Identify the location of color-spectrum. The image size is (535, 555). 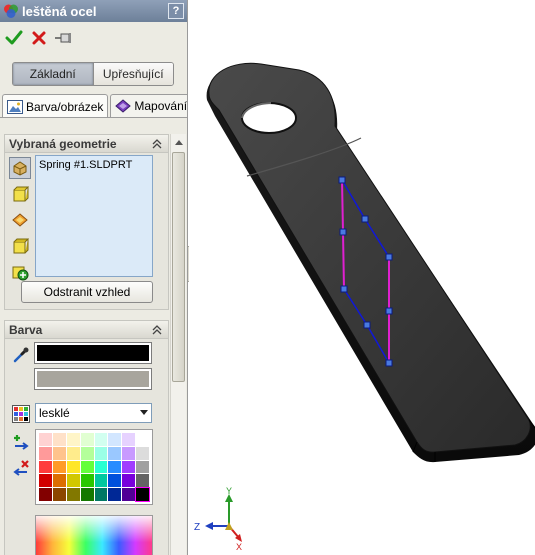
(94, 535).